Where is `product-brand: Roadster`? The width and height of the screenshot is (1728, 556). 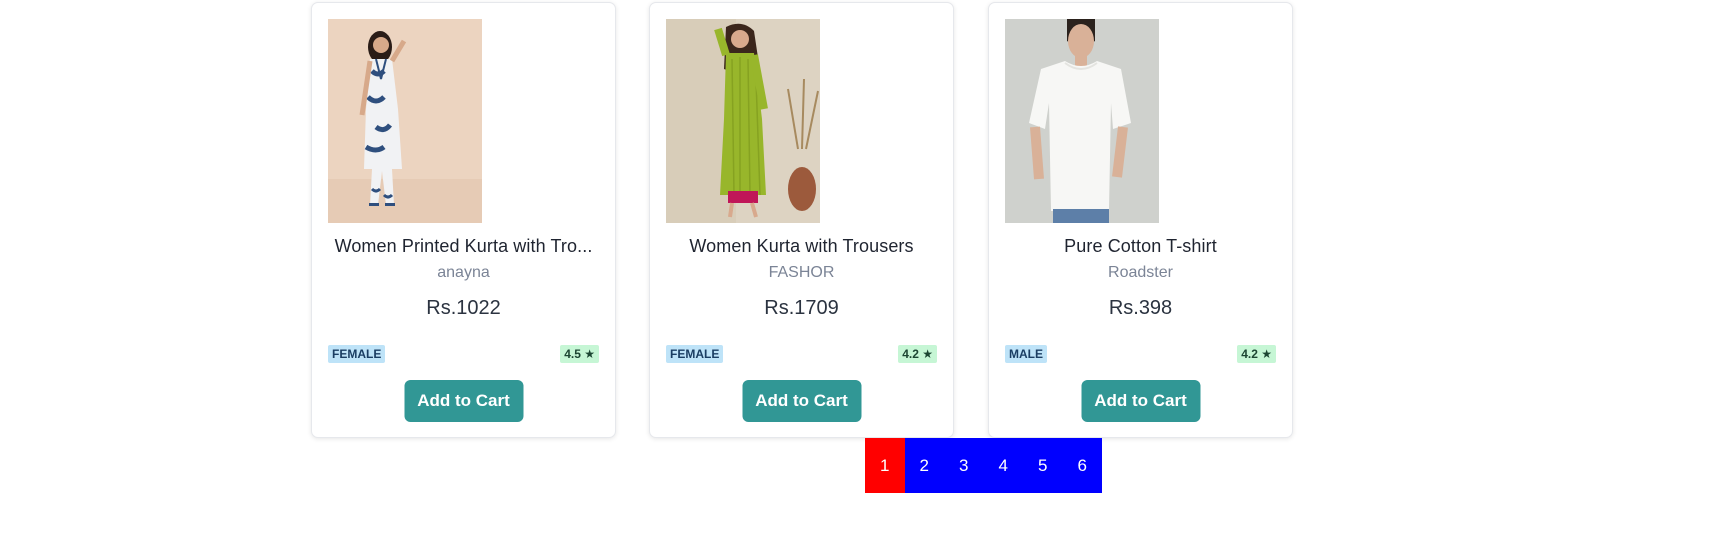
product-brand: Roadster is located at coordinates (1140, 272).